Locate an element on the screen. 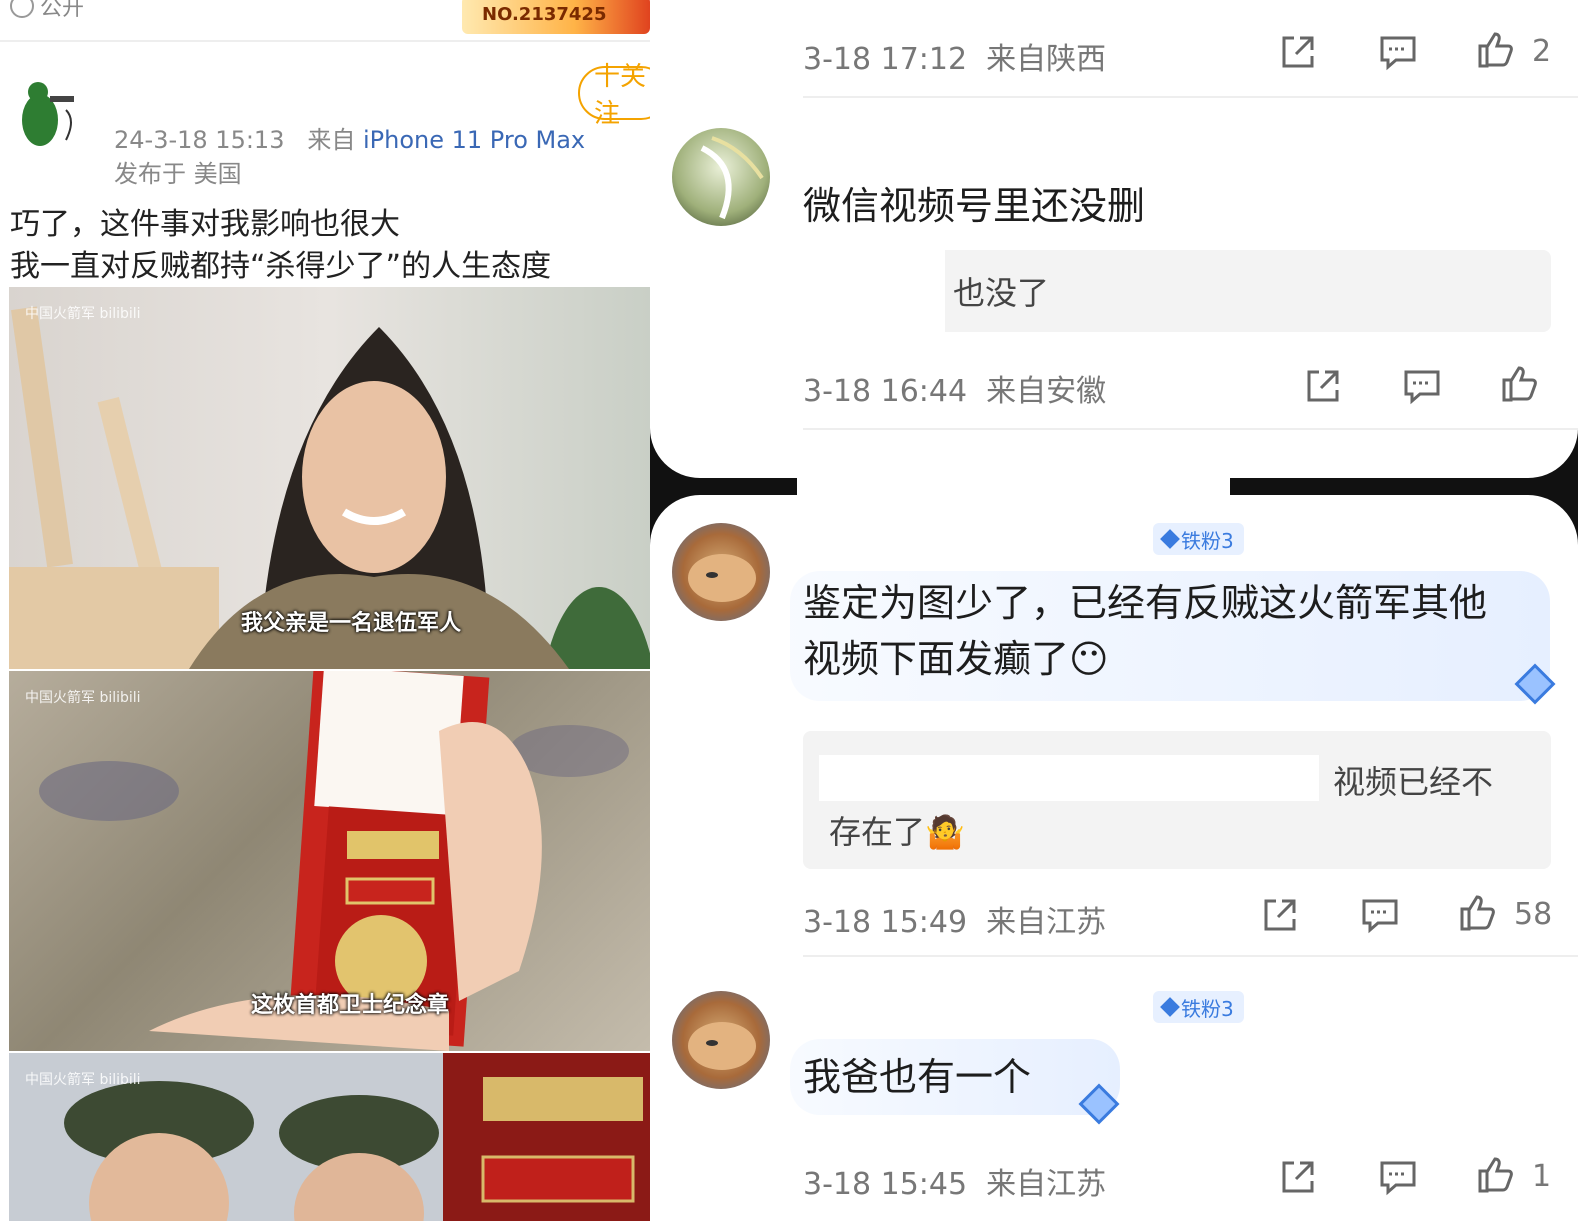 The width and height of the screenshot is (1578, 1221). like-count: 2 is located at coordinates (1542, 51).